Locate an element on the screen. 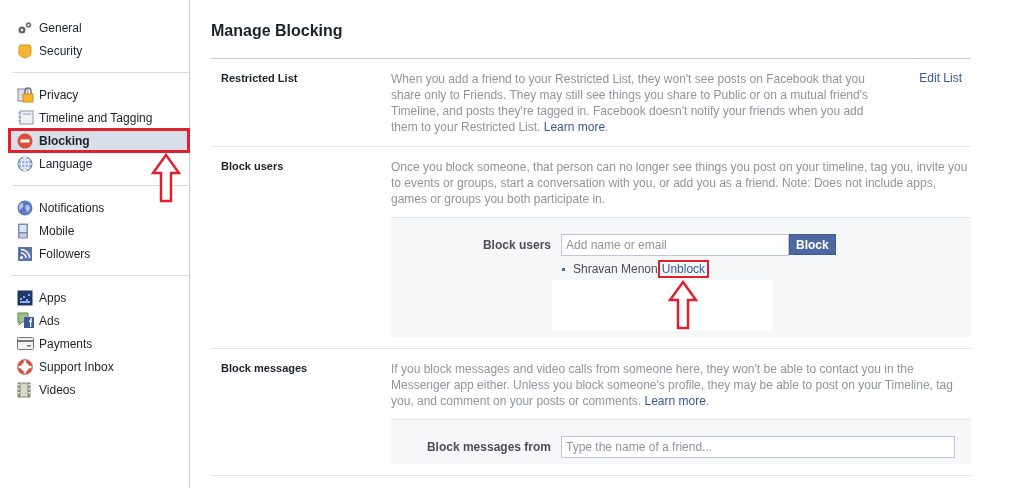 This screenshot has width=1013, height=488. sidebar-item: Security is located at coordinates (100, 50).